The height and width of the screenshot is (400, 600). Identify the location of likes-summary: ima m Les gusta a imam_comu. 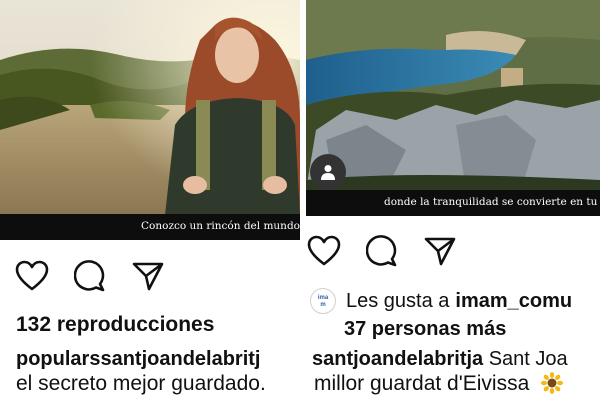
(441, 301).